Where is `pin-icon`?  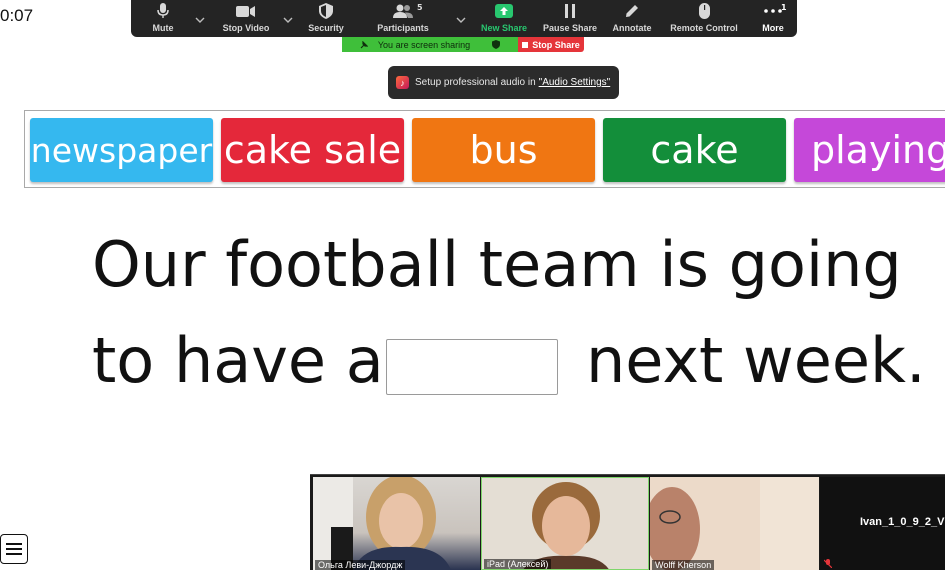
pin-icon is located at coordinates (364, 44).